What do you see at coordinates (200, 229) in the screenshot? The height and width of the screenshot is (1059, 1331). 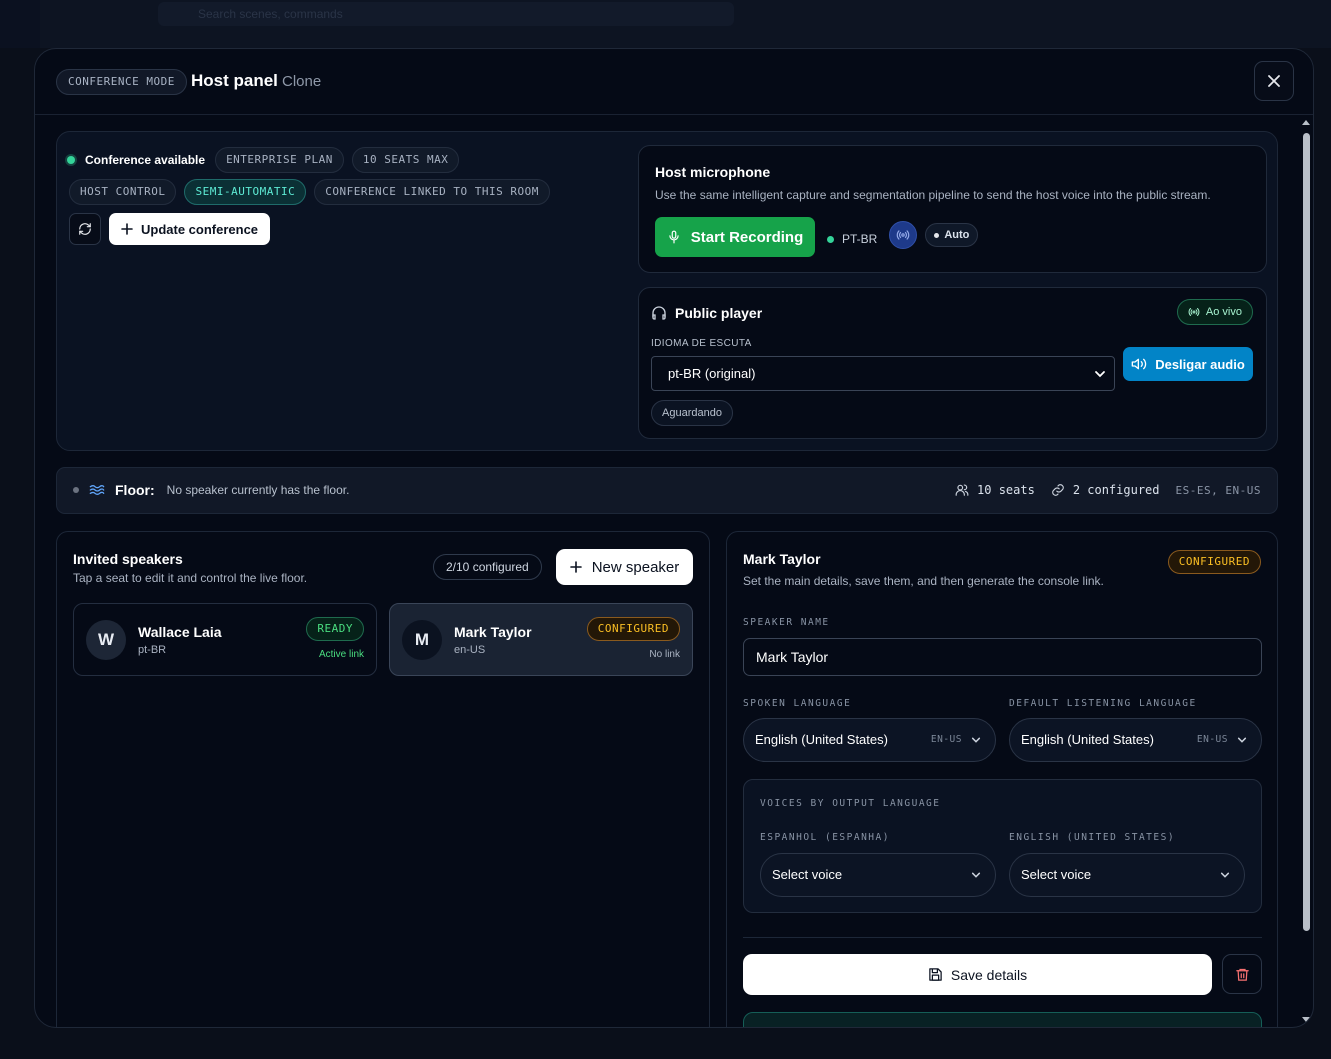 I see `update-conference-label: Update conference` at bounding box center [200, 229].